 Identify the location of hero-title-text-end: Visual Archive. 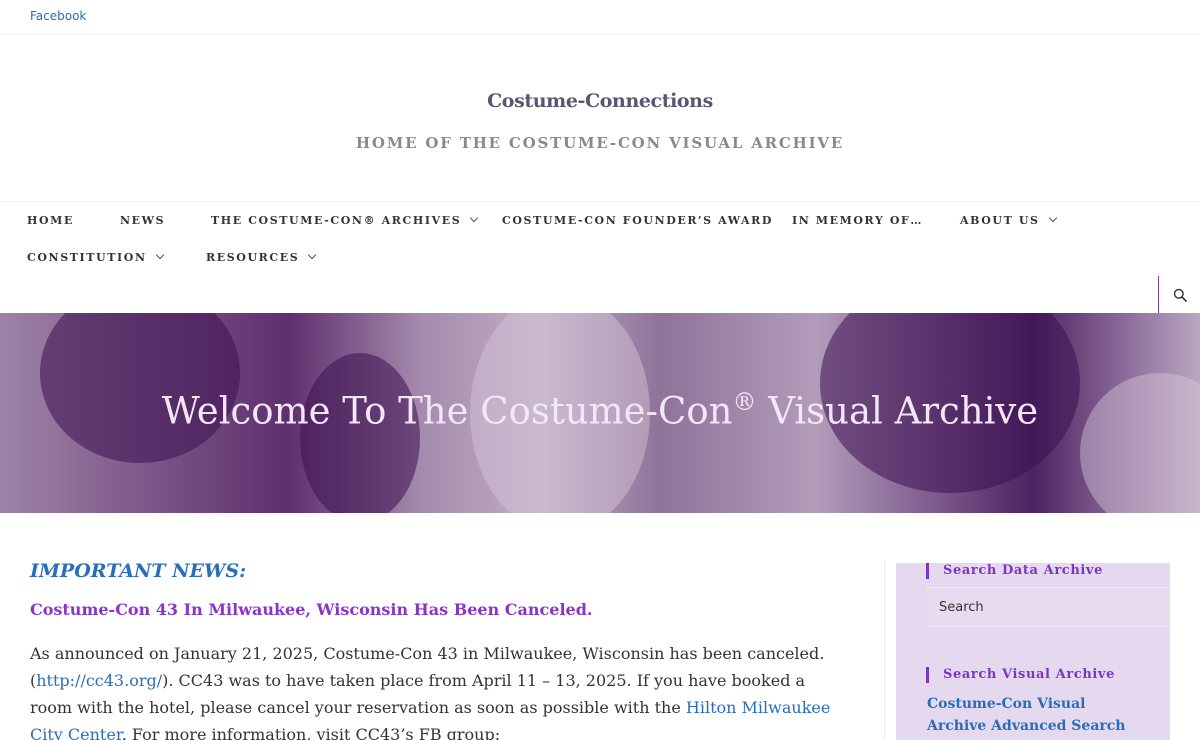
(897, 411).